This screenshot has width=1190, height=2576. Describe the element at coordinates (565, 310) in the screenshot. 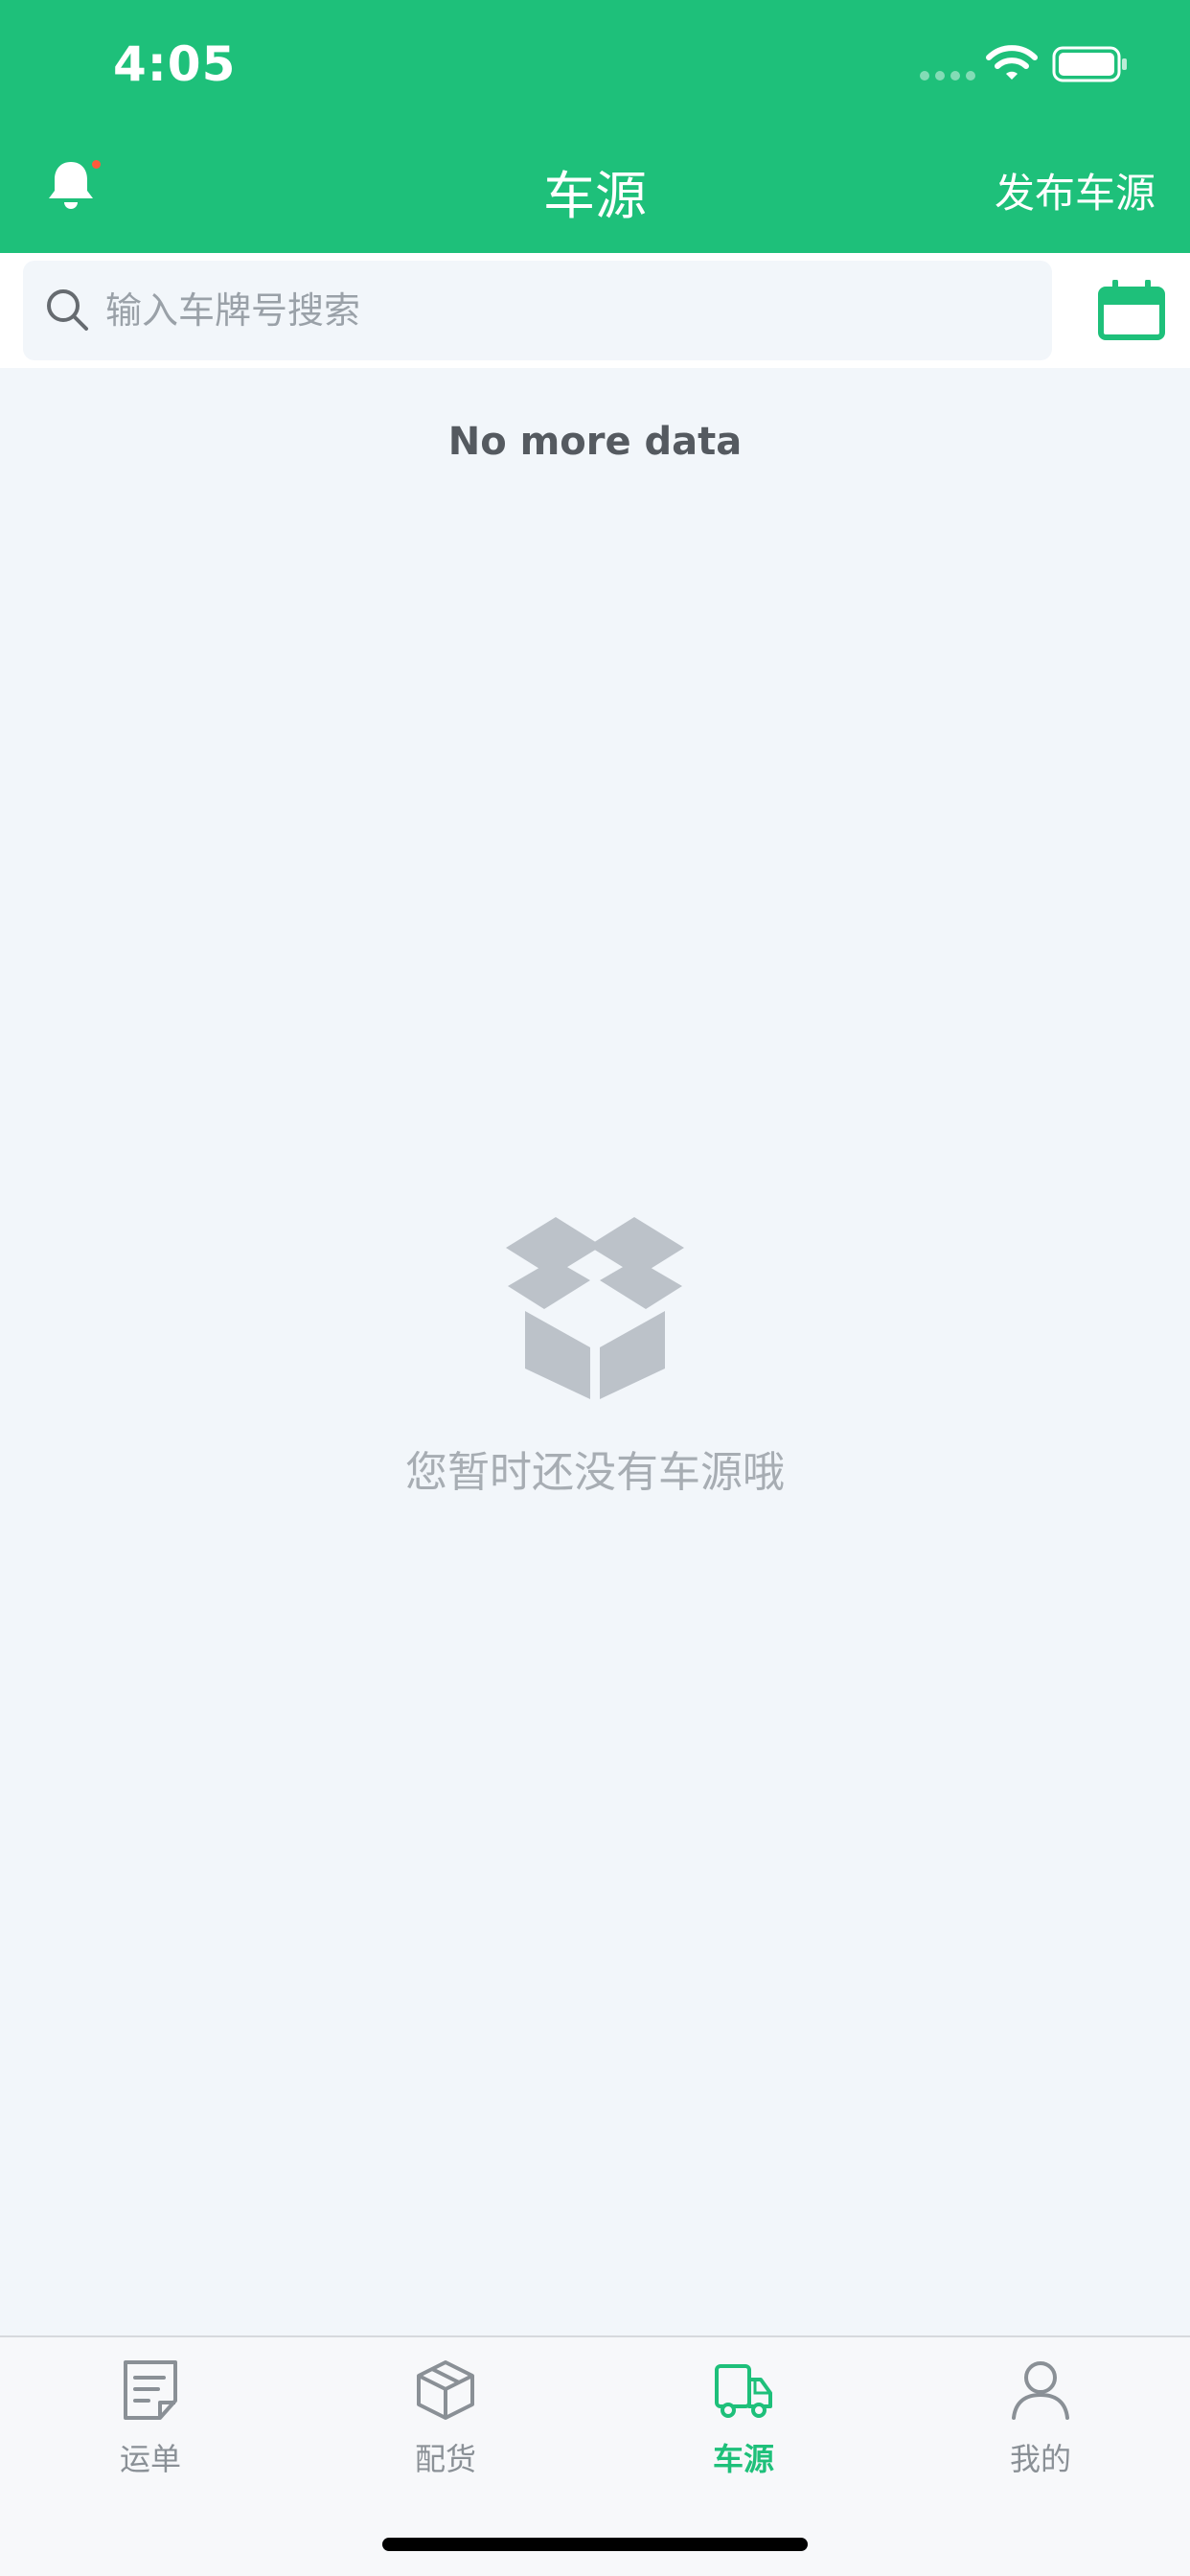

I see `search-input` at that location.